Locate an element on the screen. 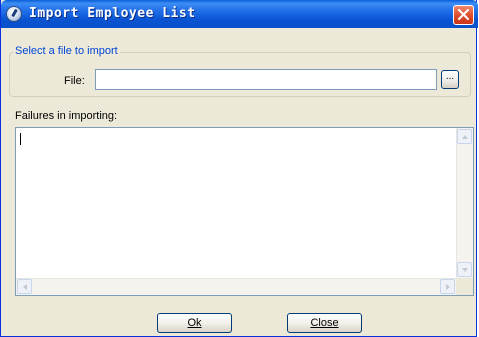 The width and height of the screenshot is (479, 337). window-close-button is located at coordinates (463, 15).